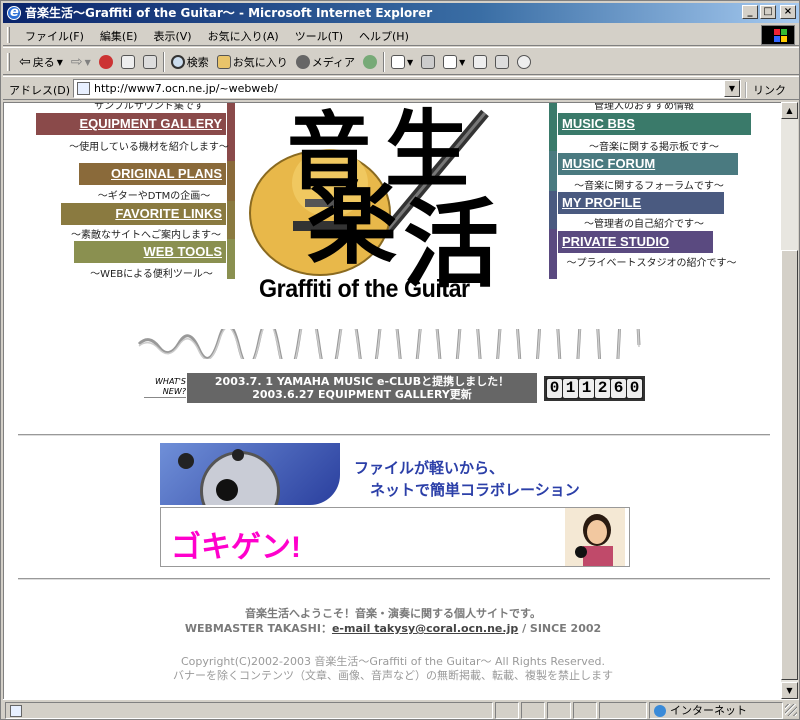 The width and height of the screenshot is (800, 720). I want to click on access-counter: 0 1 1 2 6 0, so click(594, 388).